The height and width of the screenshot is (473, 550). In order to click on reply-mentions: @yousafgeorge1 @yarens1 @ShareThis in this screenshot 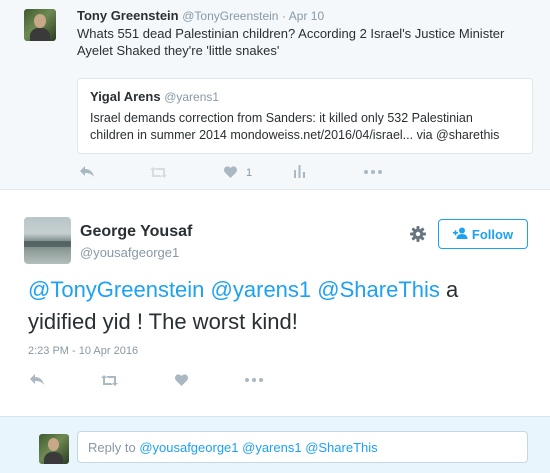, I will do `click(258, 447)`.